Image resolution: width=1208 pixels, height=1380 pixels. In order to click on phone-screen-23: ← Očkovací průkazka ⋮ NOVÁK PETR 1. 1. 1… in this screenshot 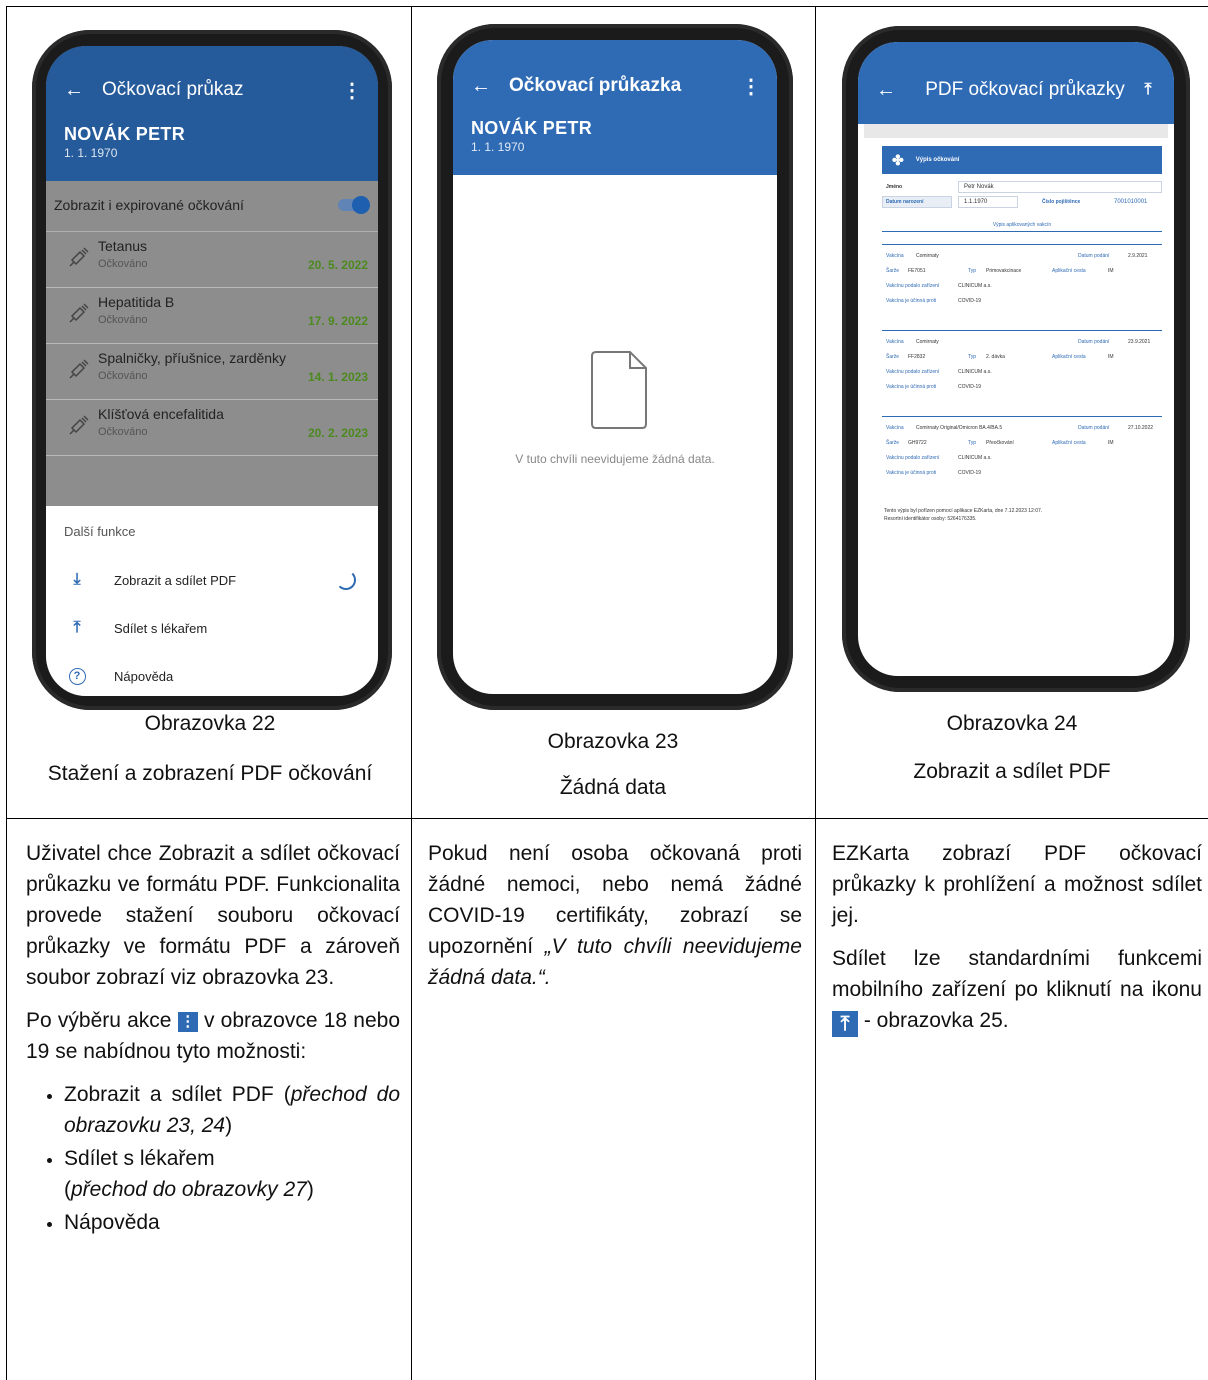, I will do `click(615, 367)`.